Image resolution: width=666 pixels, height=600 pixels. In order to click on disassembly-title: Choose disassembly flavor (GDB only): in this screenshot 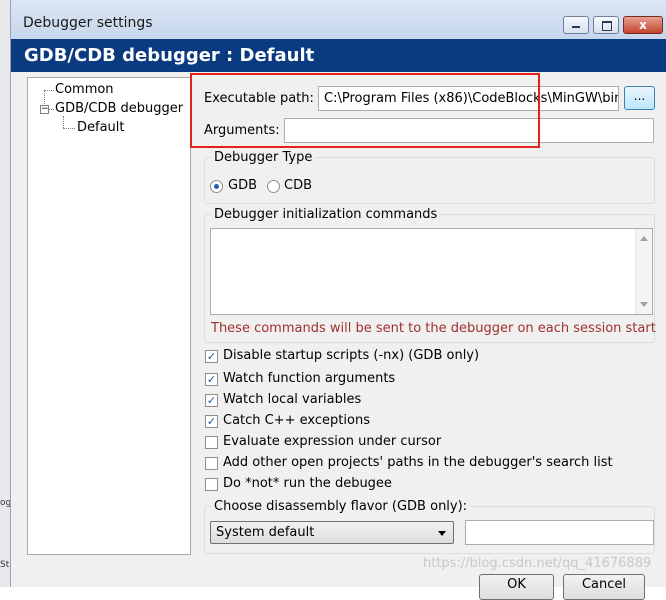, I will do `click(341, 506)`.